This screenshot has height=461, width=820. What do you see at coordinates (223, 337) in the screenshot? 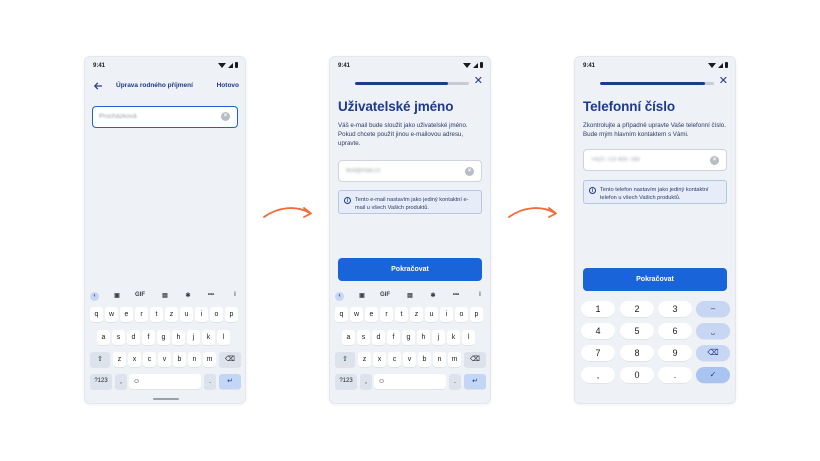
I see `key-l: l` at bounding box center [223, 337].